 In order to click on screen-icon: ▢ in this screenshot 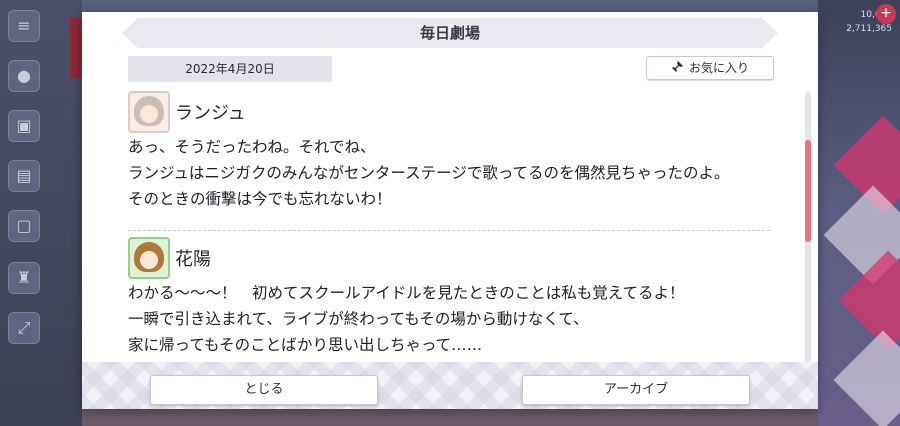, I will do `click(24, 226)`.